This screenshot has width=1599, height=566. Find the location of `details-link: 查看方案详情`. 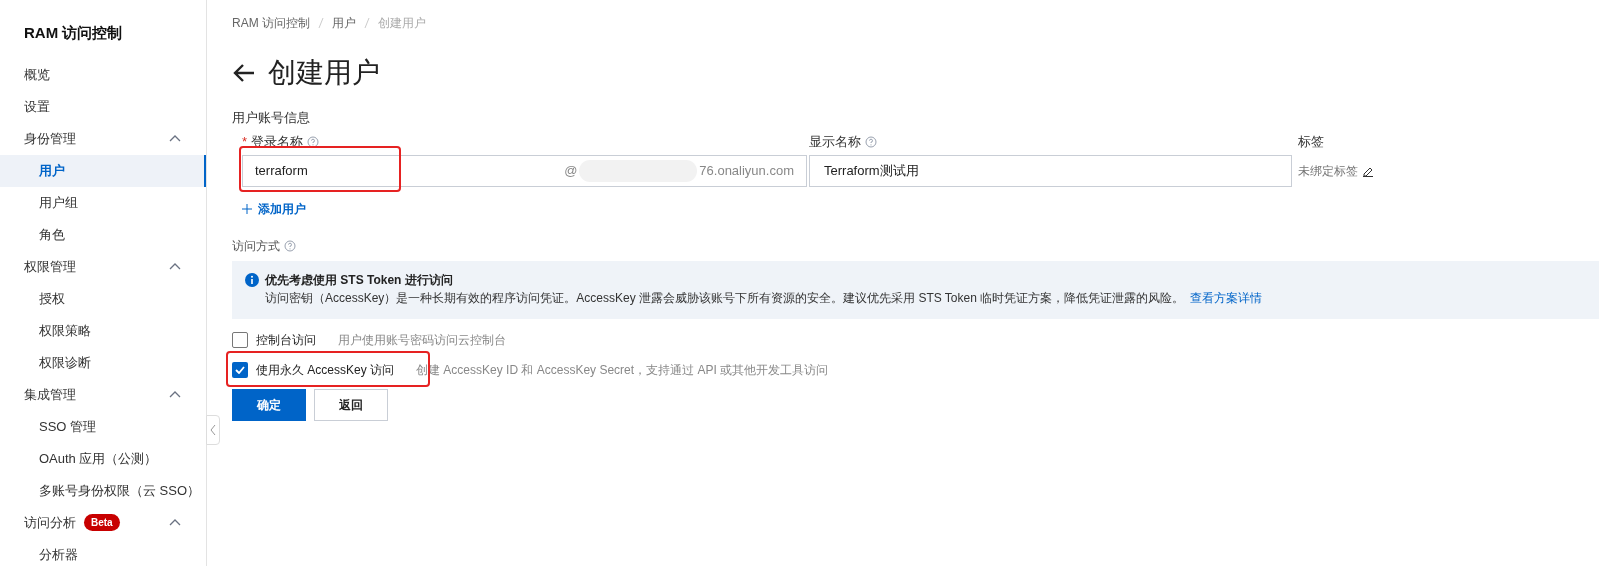

details-link: 查看方案详情 is located at coordinates (1226, 297).